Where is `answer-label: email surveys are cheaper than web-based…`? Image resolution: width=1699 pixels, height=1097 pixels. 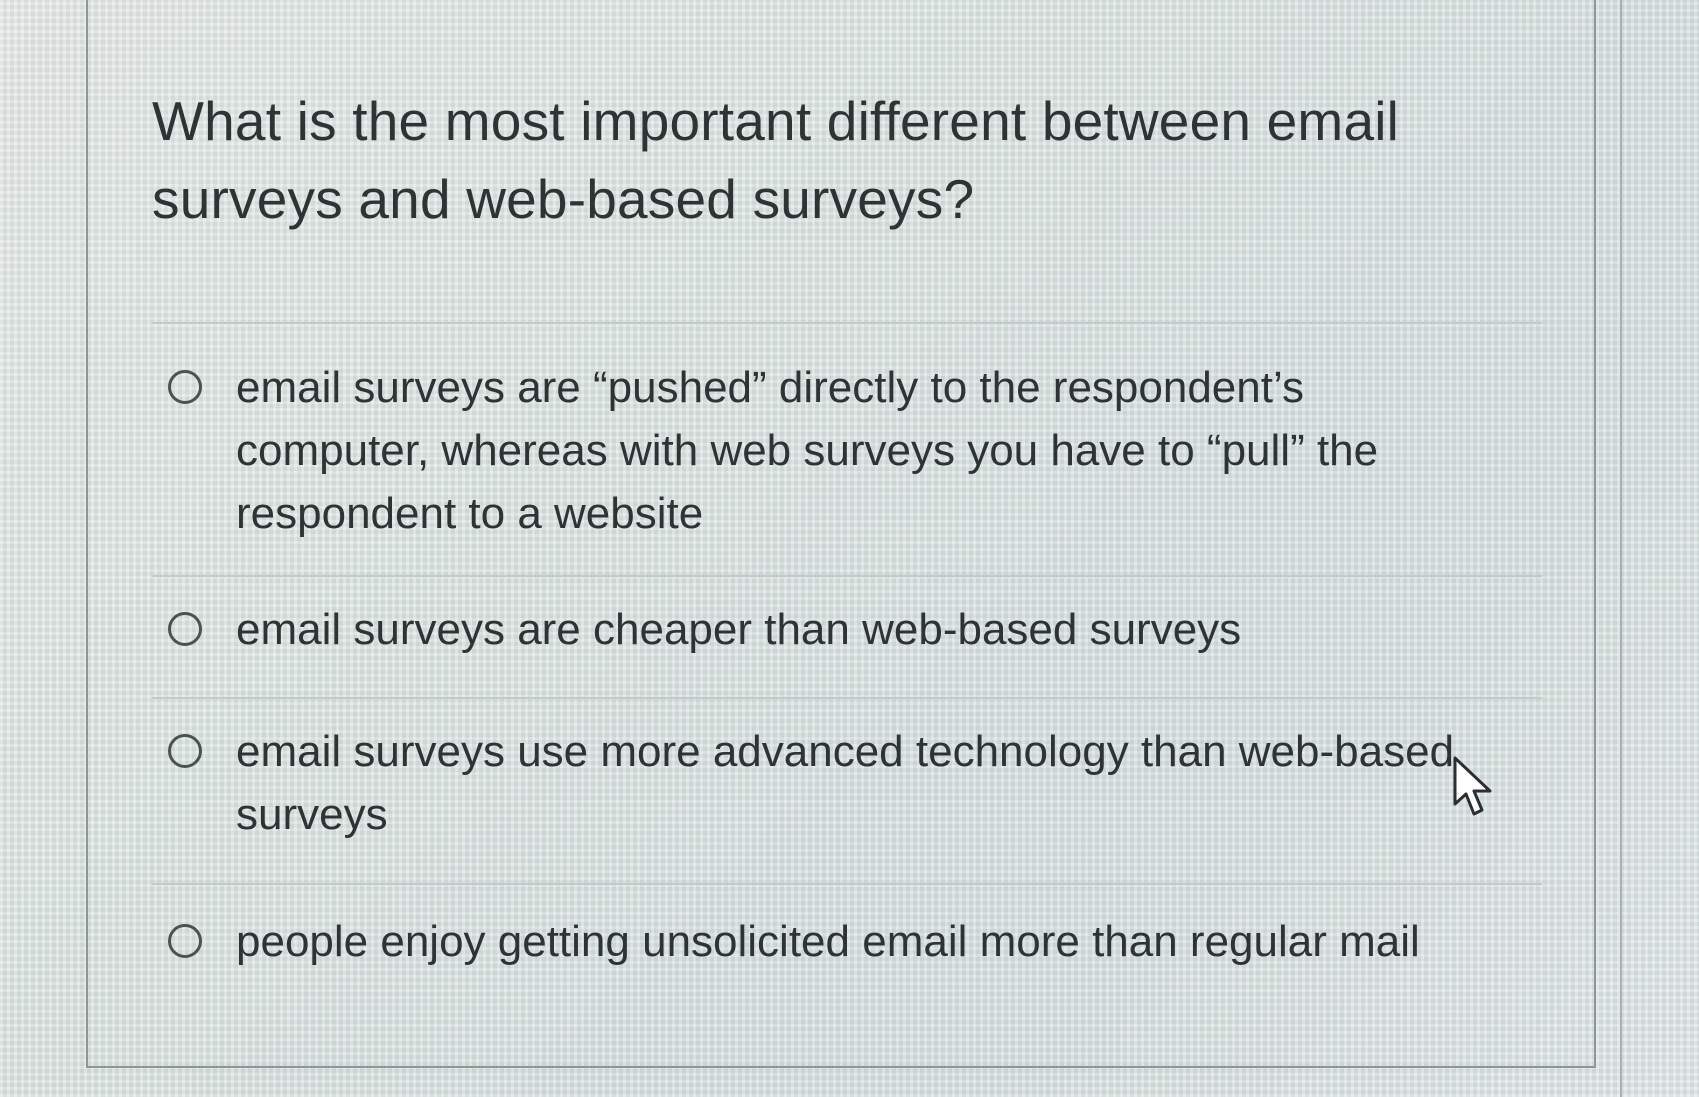 answer-label: email surveys are cheaper than web-based… is located at coordinates (739, 629).